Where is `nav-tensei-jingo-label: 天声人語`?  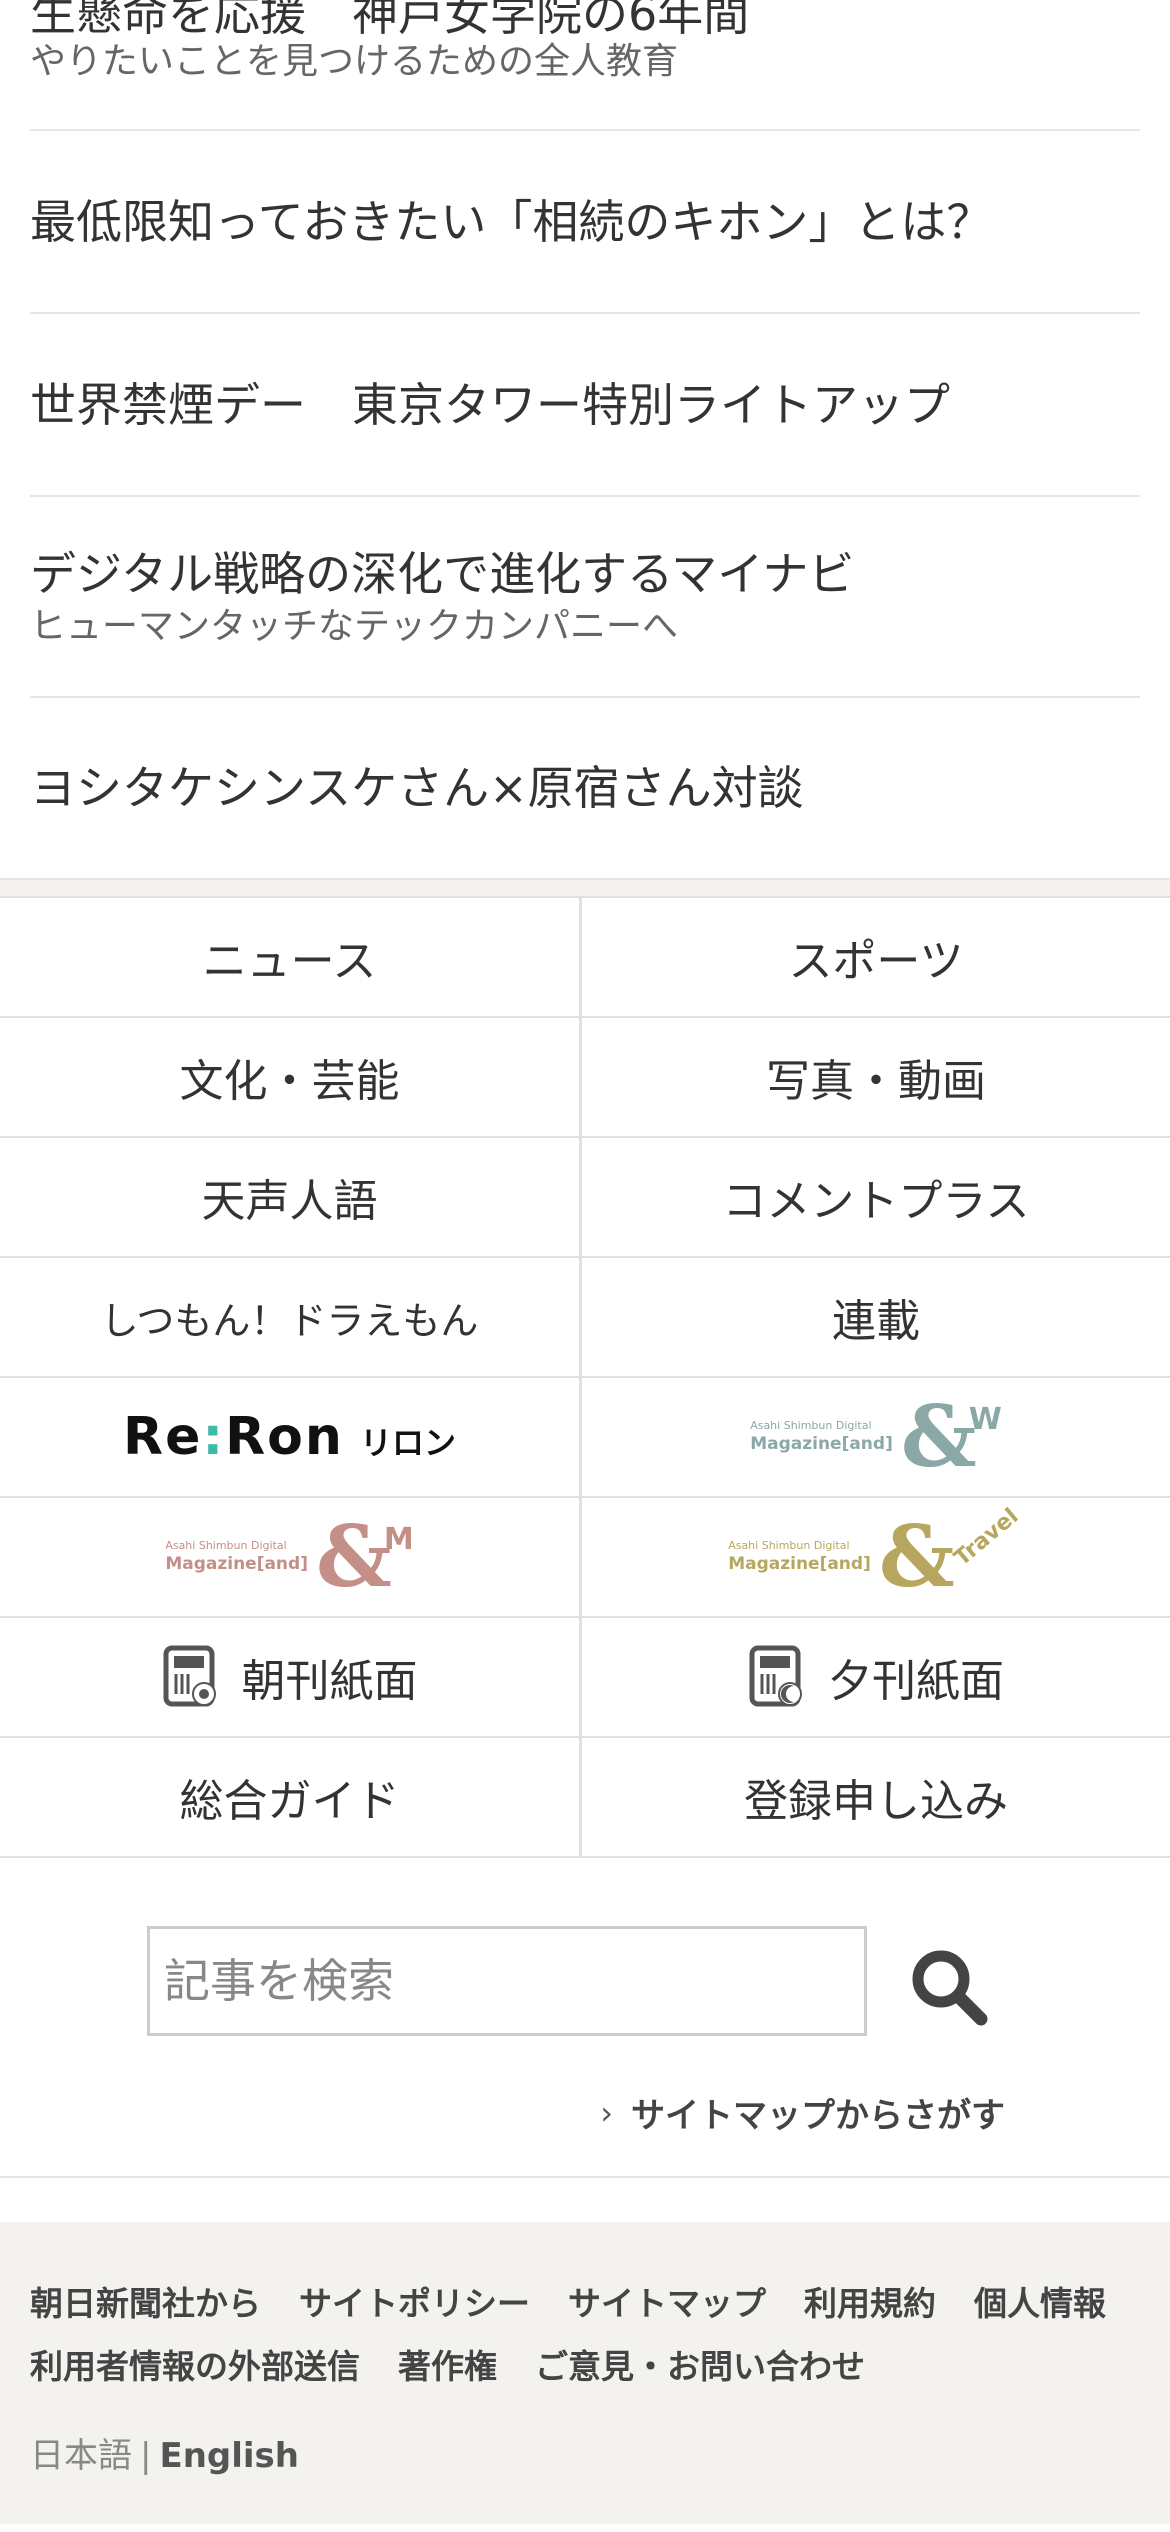
nav-tensei-jingo-label: 天声人語 is located at coordinates (289, 1201).